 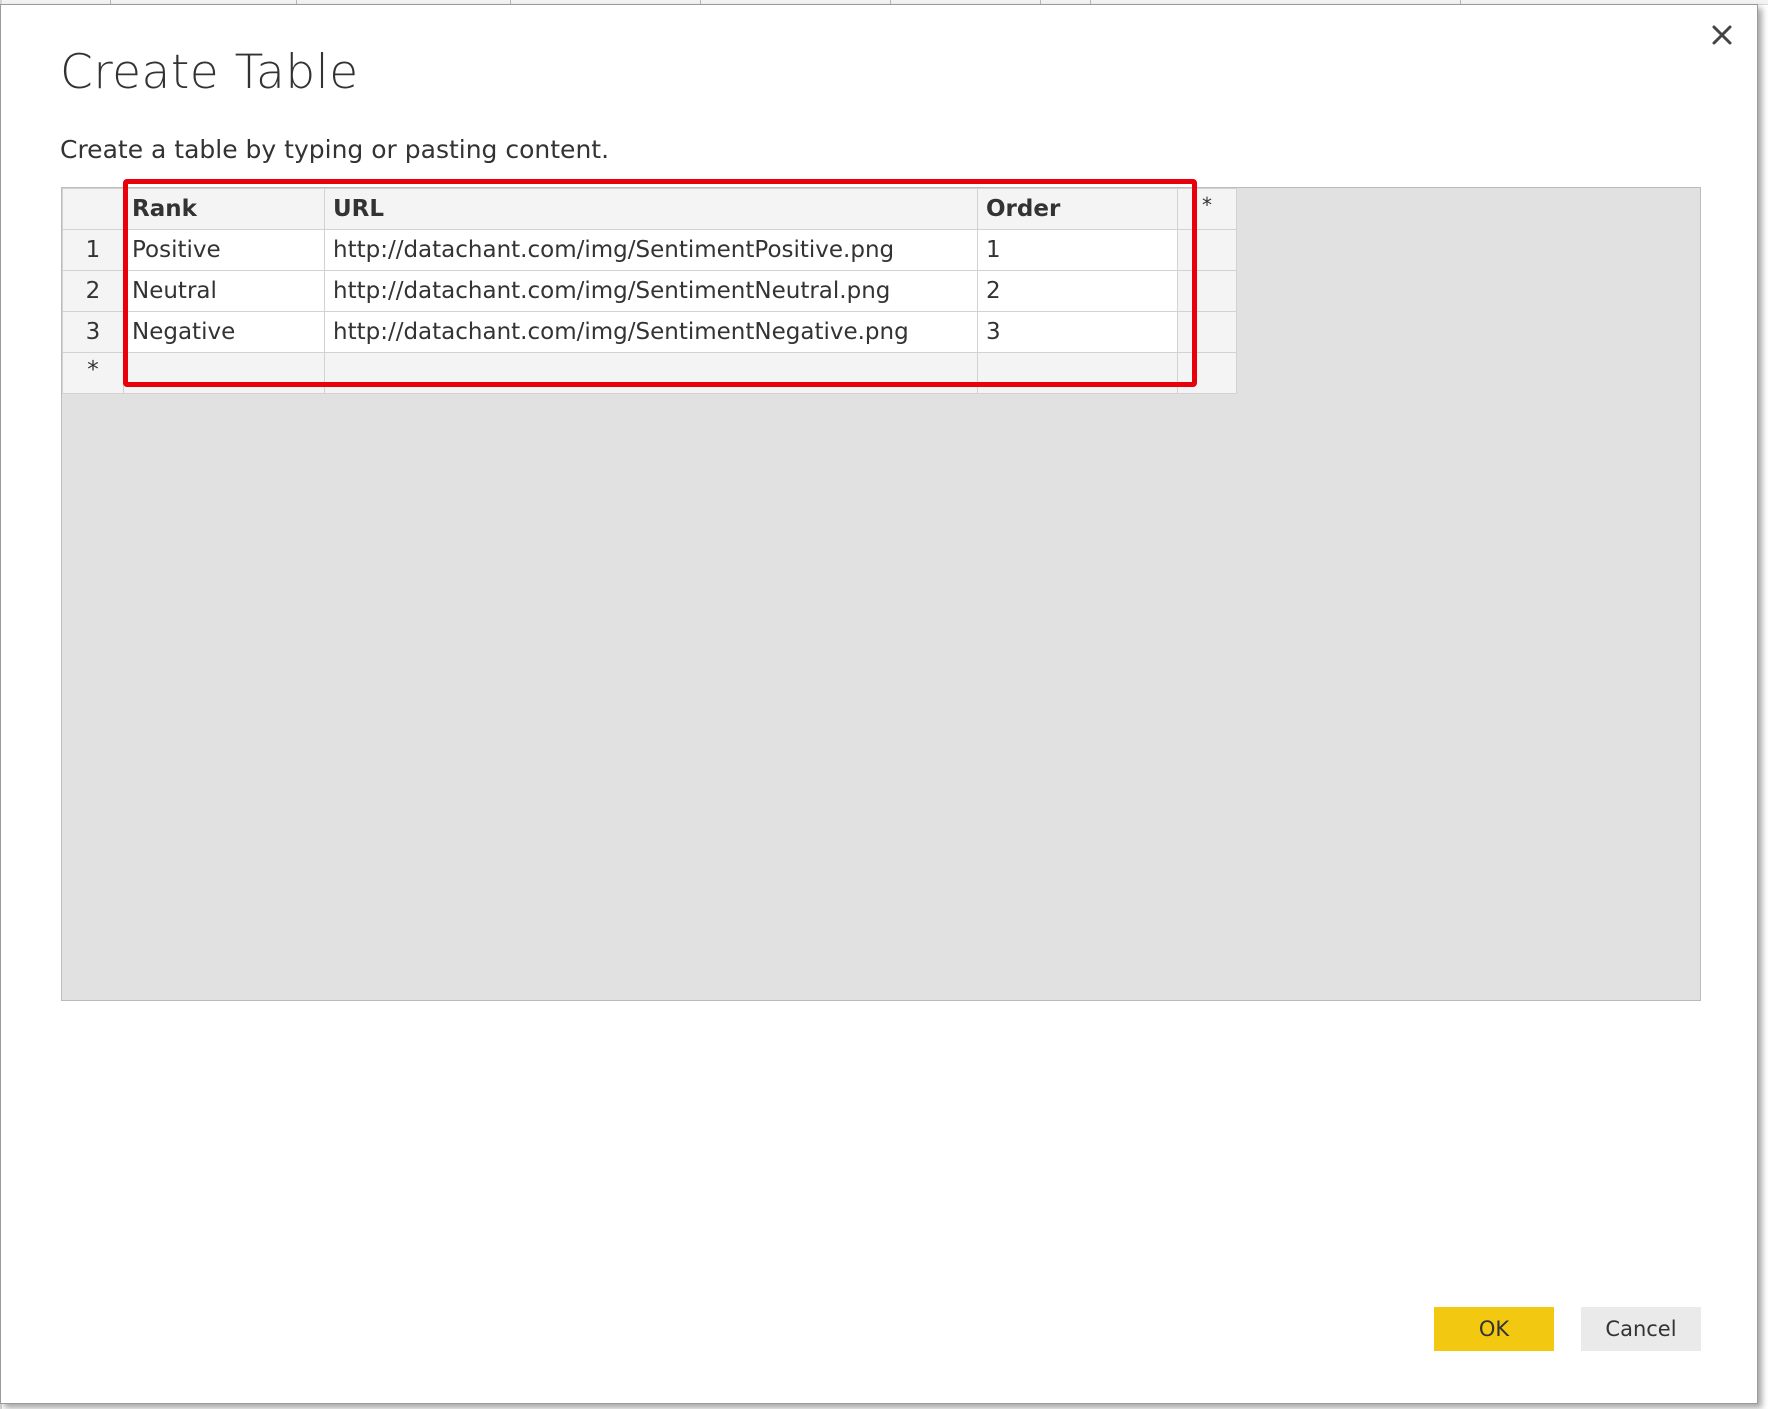 I want to click on column-header-order: Order, so click(x=1077, y=209).